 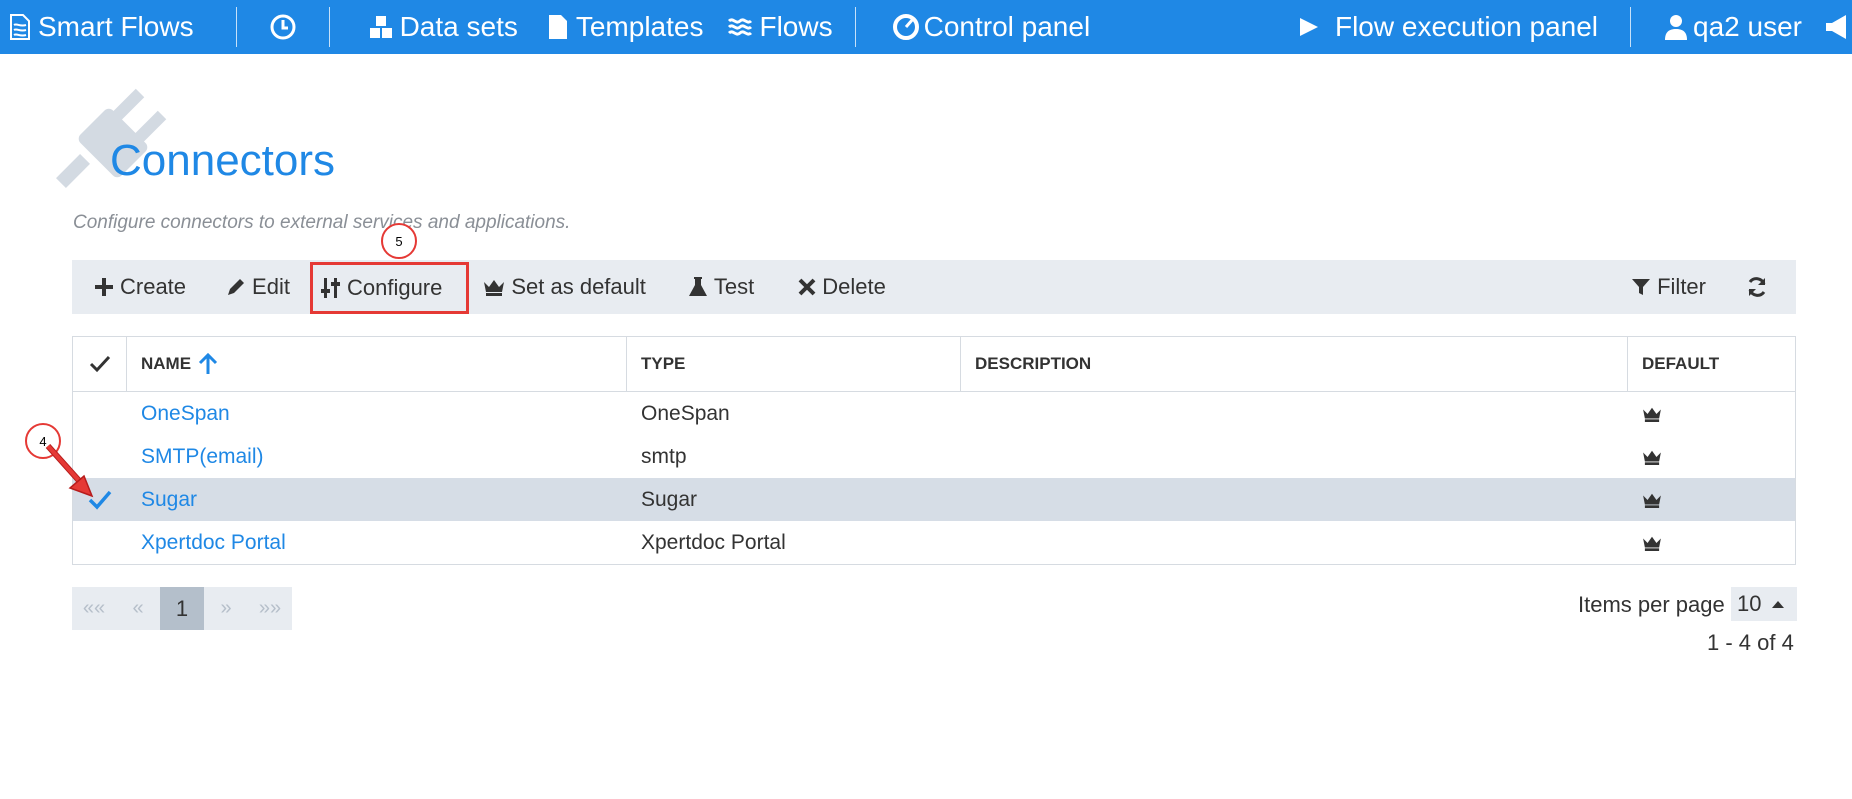 I want to click on top-navigation-bar: Smart Flows Data sets Templates Flows Co, so click(x=926, y=27).